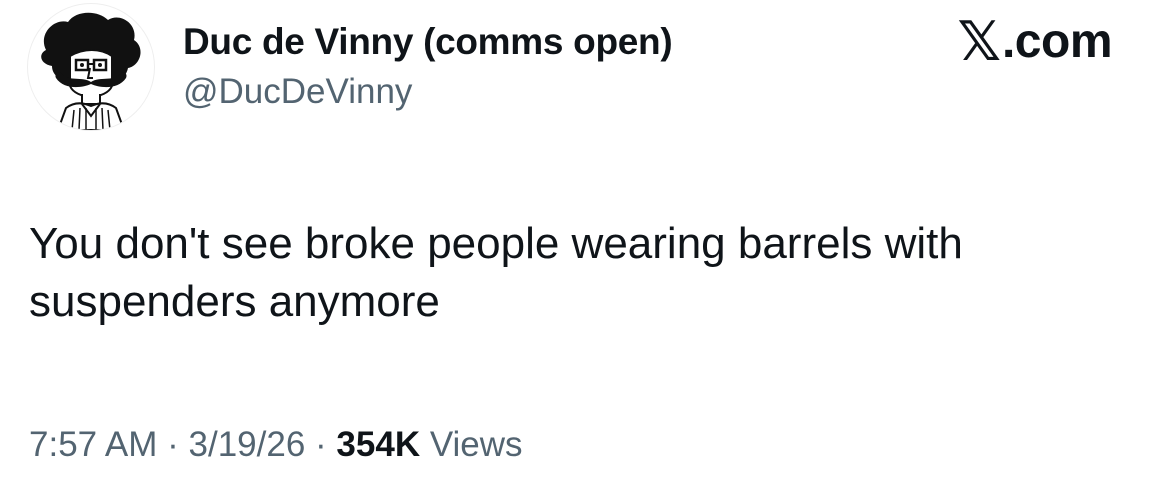  Describe the element at coordinates (297, 92) in the screenshot. I see `author-handle: @DucDeVinny` at that location.